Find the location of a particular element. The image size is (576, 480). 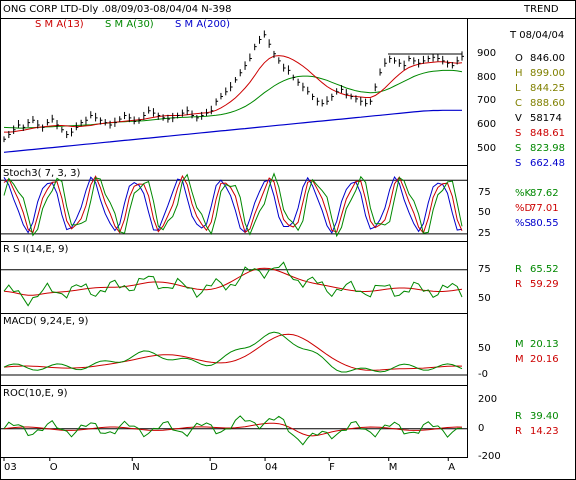

roc-signal-key: R is located at coordinates (518, 431).